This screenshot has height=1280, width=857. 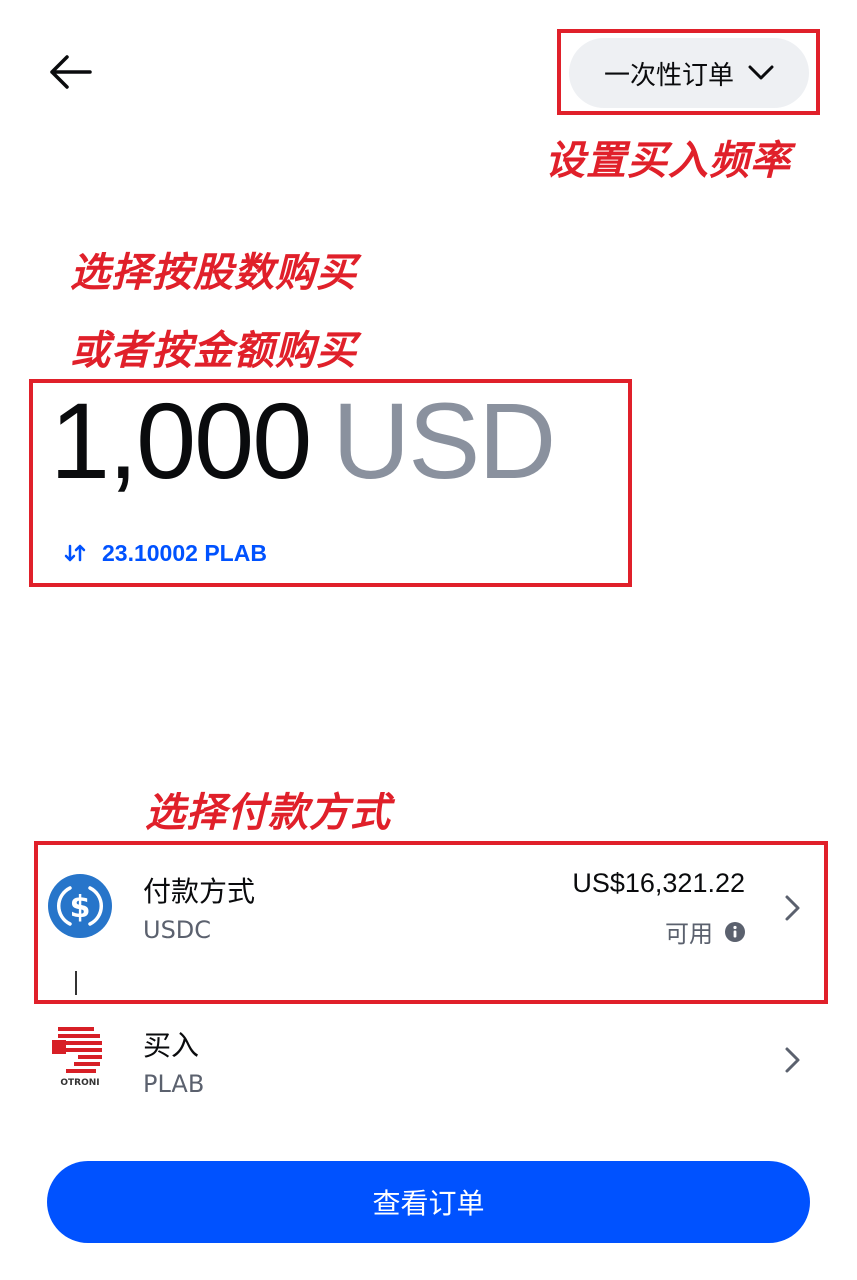 I want to click on buy-asset-row: OTRONI 买入 PLAB, so click(x=430, y=1061).